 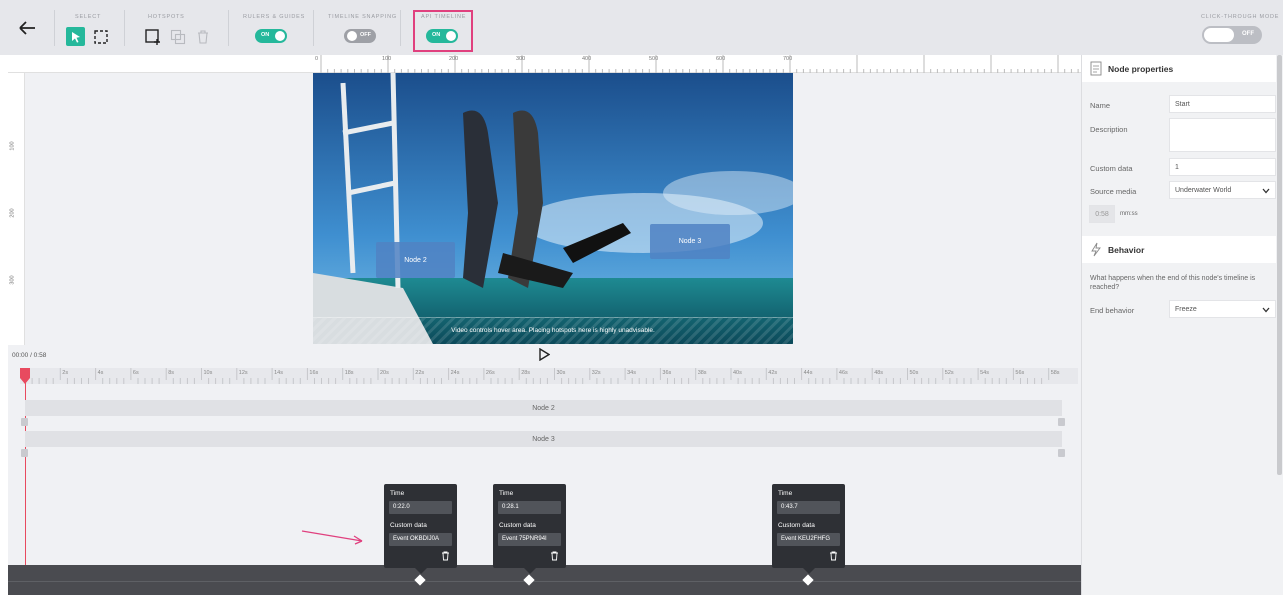 What do you see at coordinates (788, 59) in the screenshot?
I see `ruler-tick-label: 700` at bounding box center [788, 59].